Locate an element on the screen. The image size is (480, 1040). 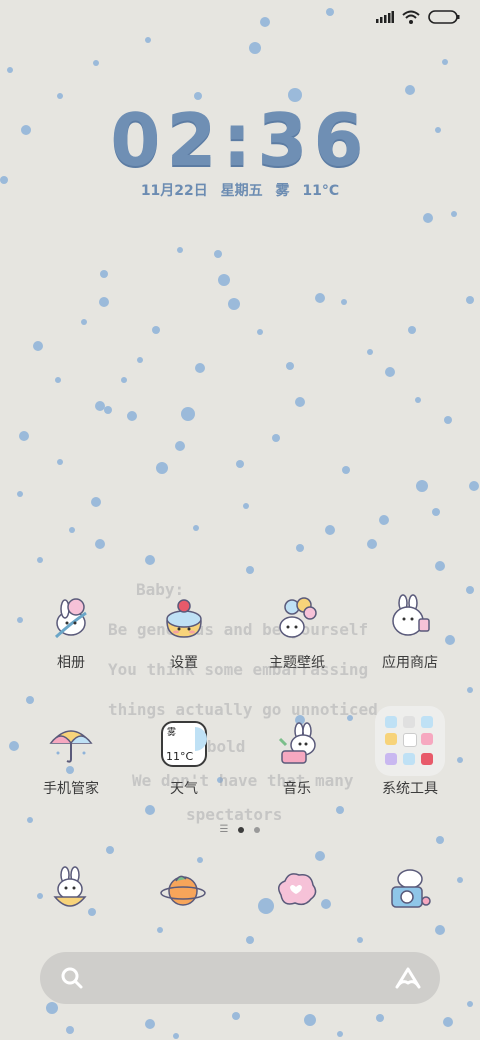
page-indicator: ☰ is located at coordinates (240, 829).